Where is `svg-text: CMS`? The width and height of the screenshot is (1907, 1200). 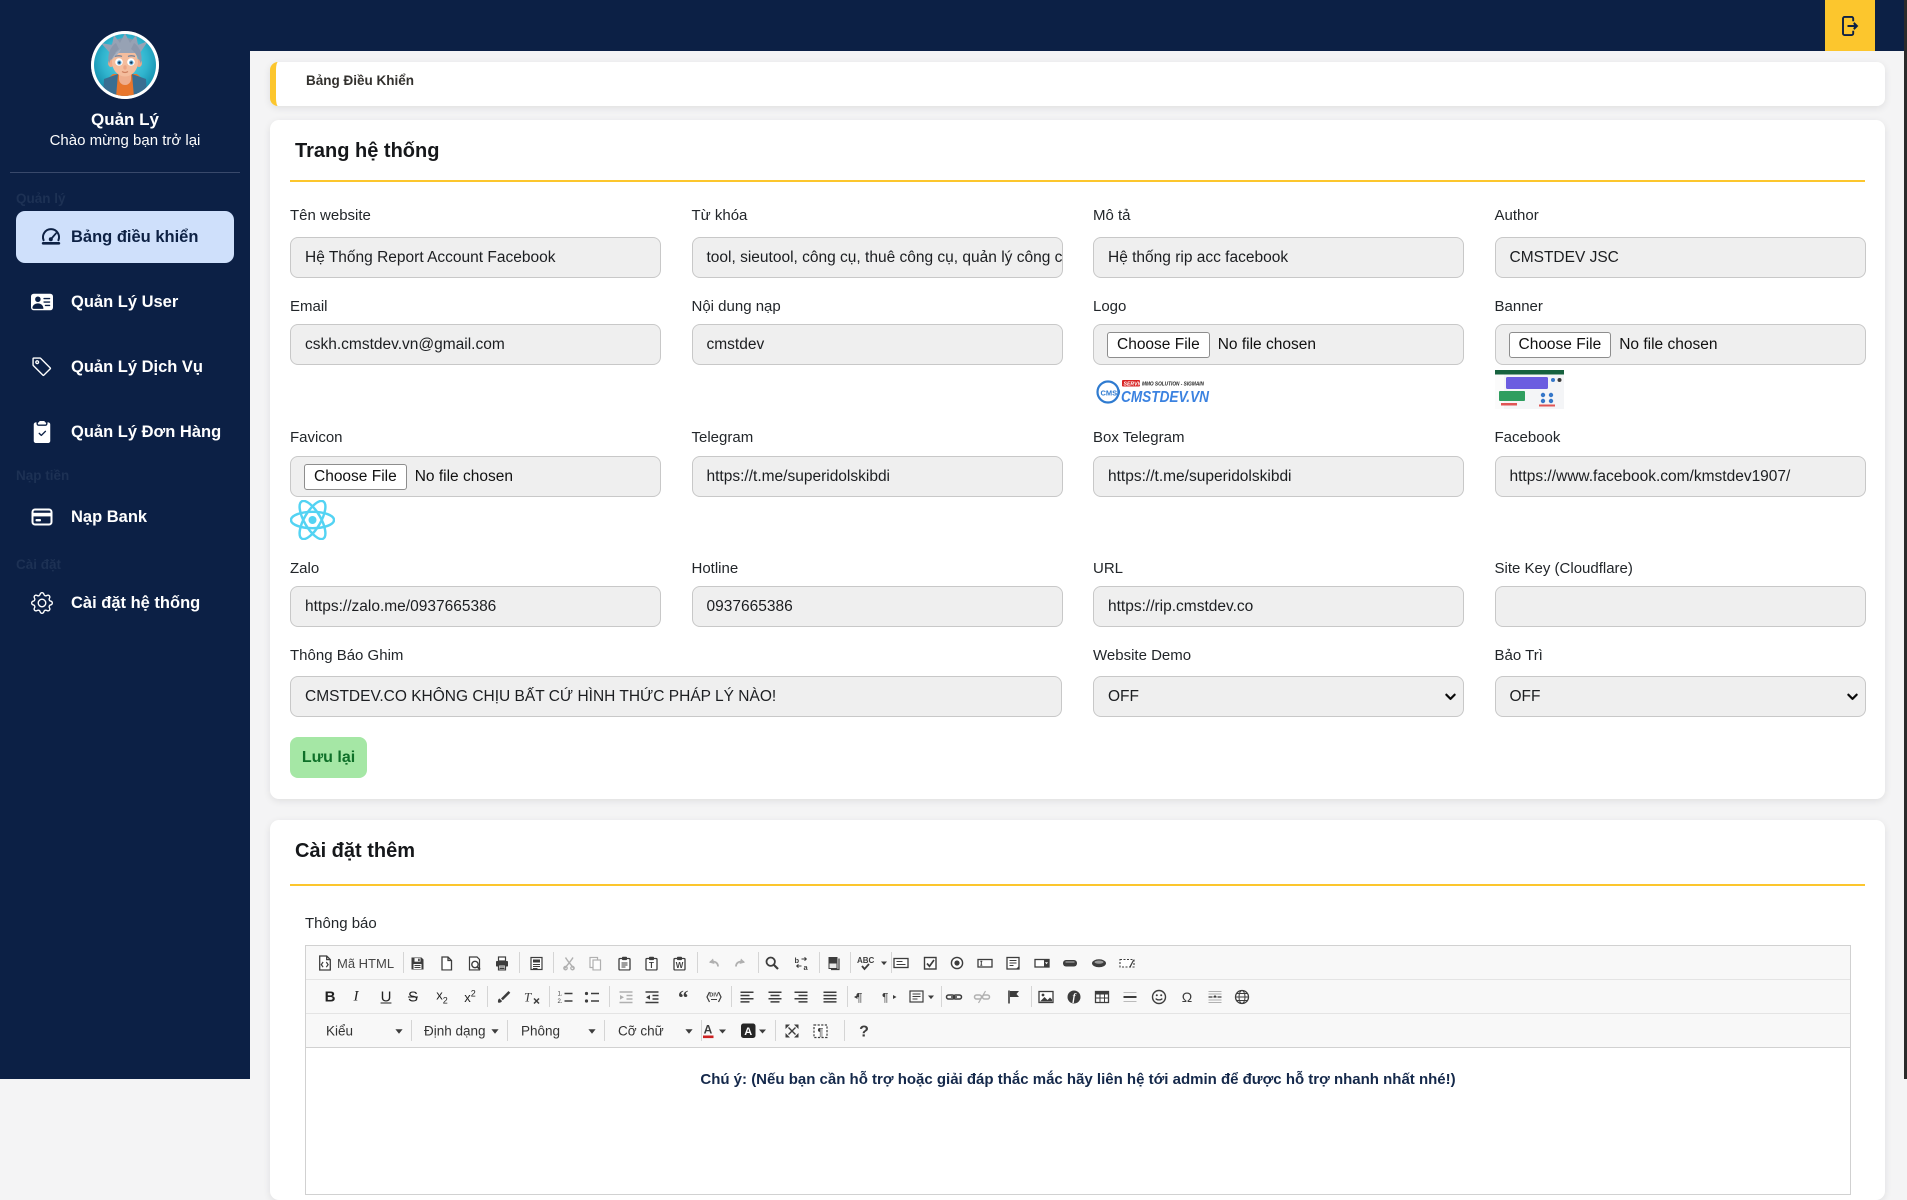
svg-text: CMS is located at coordinates (1109, 393).